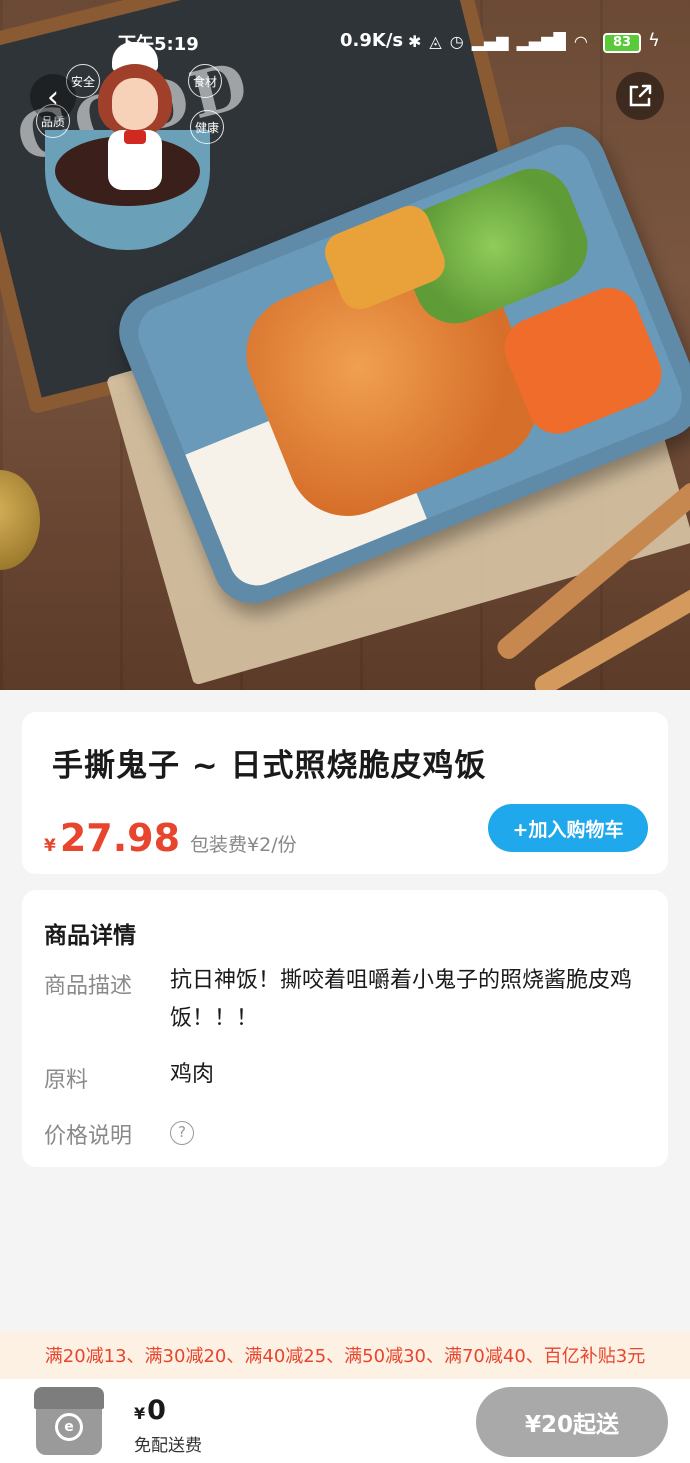  What do you see at coordinates (140, 1413) in the screenshot?
I see `total-currency: ¥` at bounding box center [140, 1413].